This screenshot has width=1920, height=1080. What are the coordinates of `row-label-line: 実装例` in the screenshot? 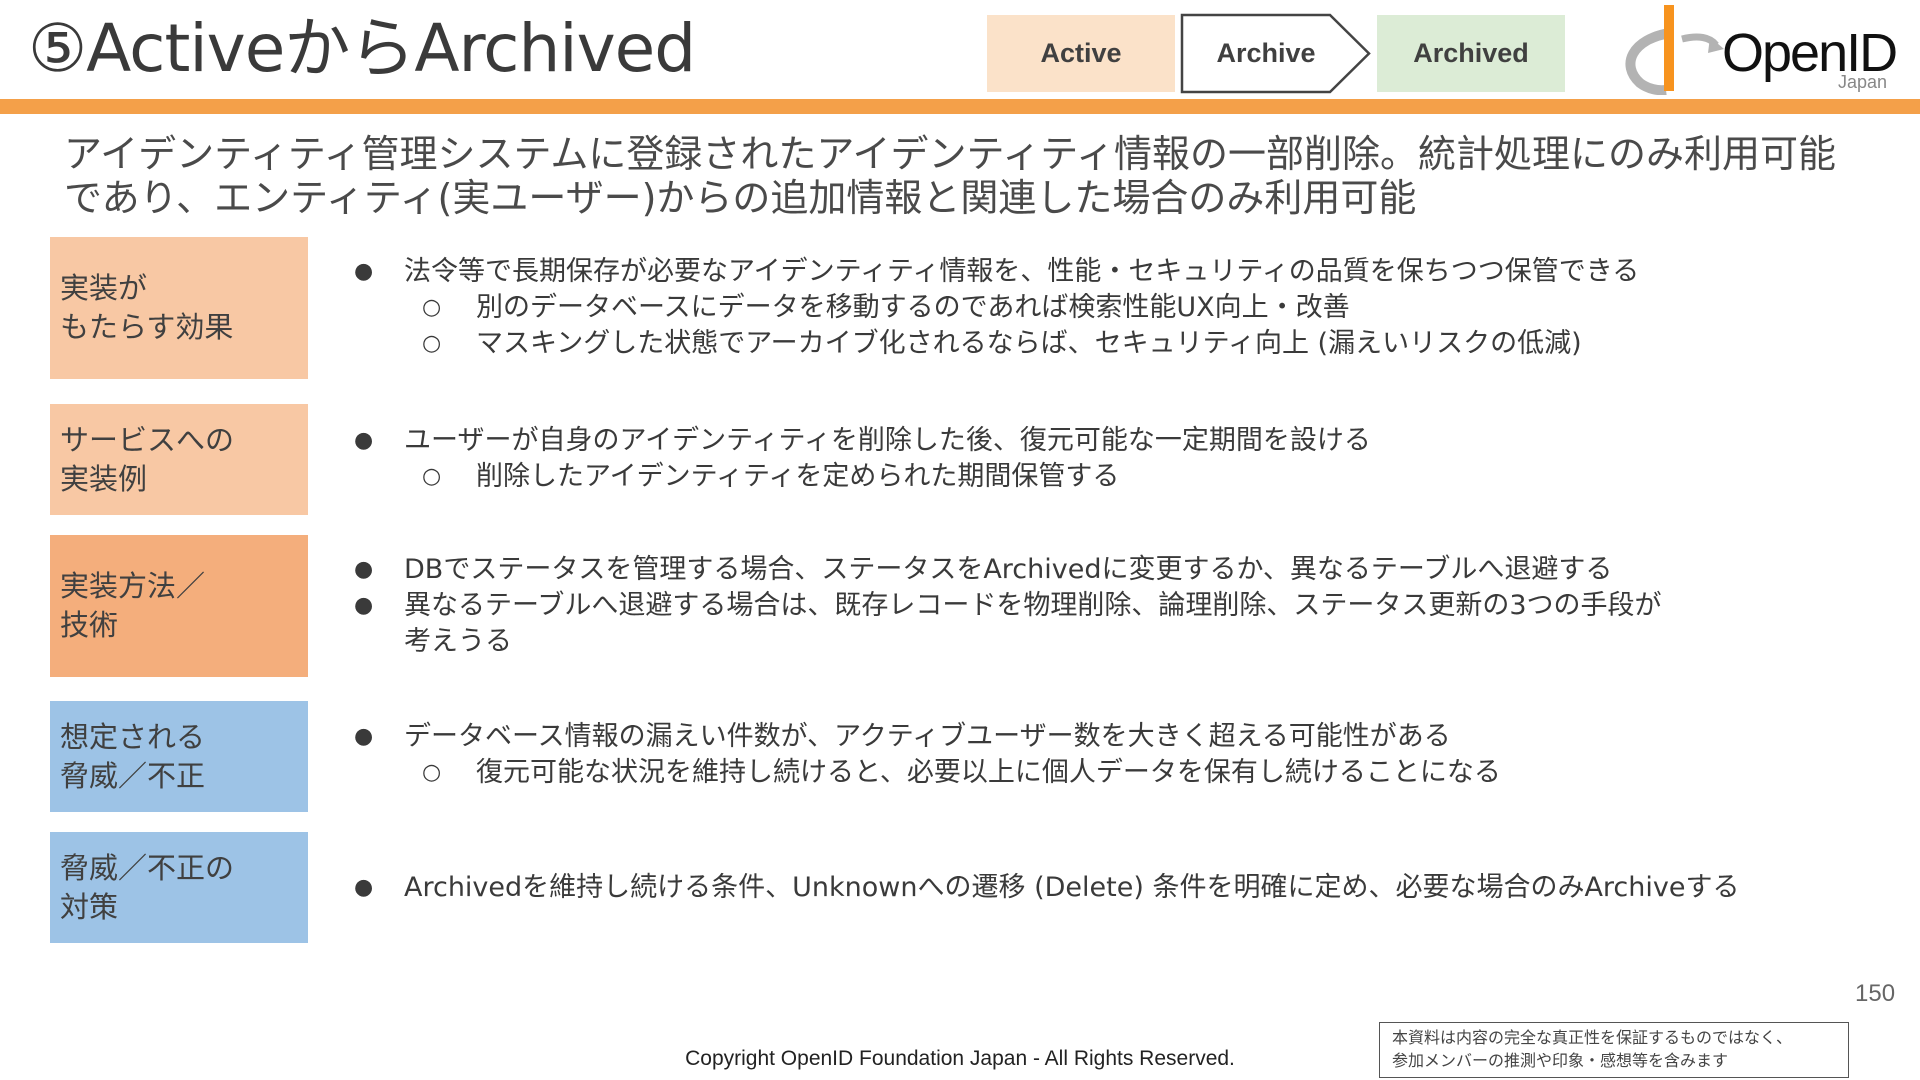 It's located at (104, 478).